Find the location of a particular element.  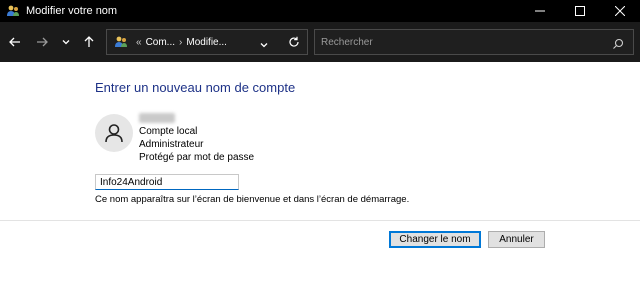

title-bar: Modifier votre nom is located at coordinates (320, 11).